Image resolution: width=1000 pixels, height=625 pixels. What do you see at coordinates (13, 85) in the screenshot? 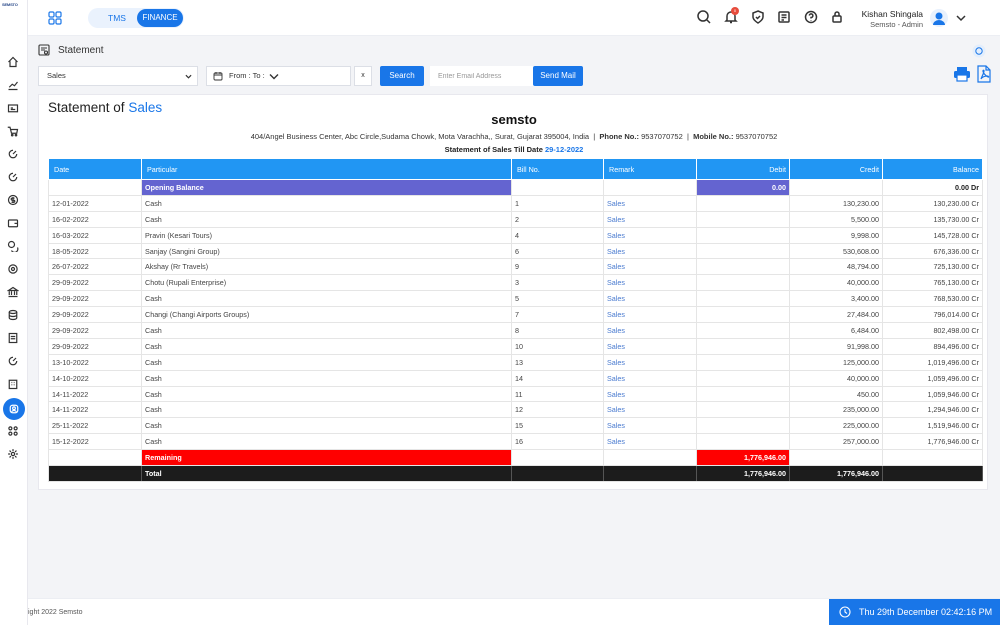
I see `chart-icon` at bounding box center [13, 85].